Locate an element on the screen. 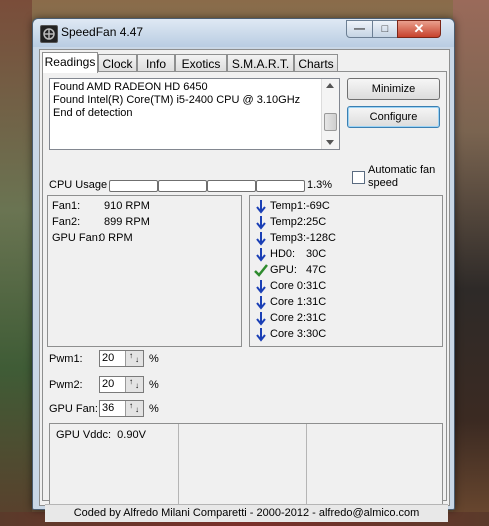  voltages-box: GPU Vddc: 0.90V is located at coordinates (246, 469).